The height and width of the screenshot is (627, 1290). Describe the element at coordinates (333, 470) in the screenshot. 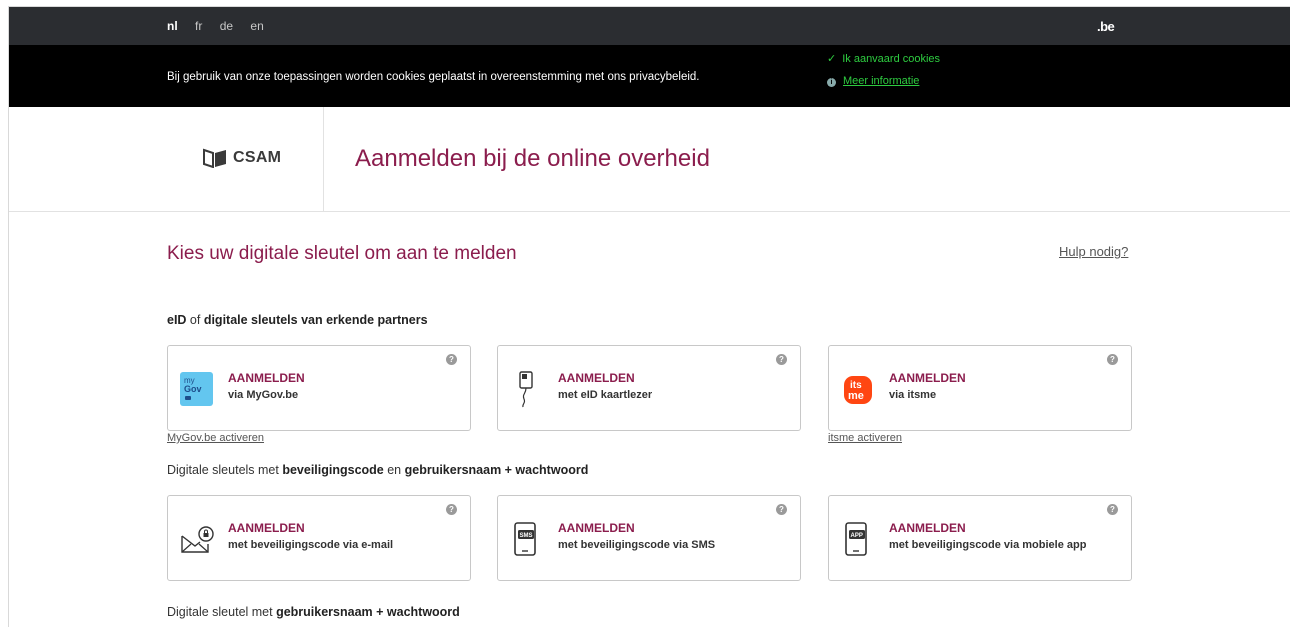

I see `section2-b: beveiligingscode` at that location.